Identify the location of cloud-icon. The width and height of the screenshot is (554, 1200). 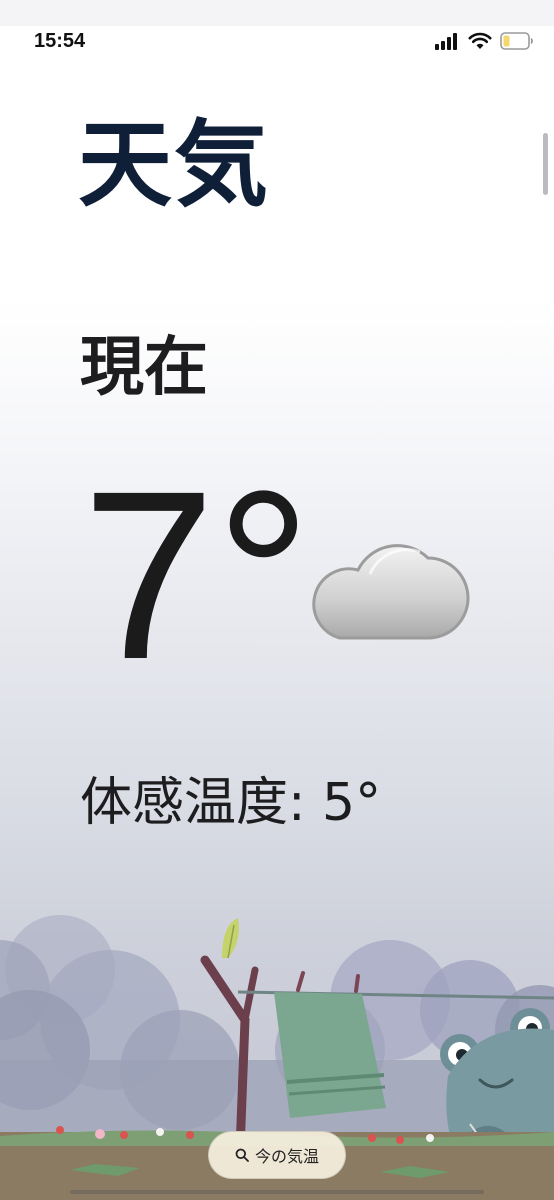
(391, 592).